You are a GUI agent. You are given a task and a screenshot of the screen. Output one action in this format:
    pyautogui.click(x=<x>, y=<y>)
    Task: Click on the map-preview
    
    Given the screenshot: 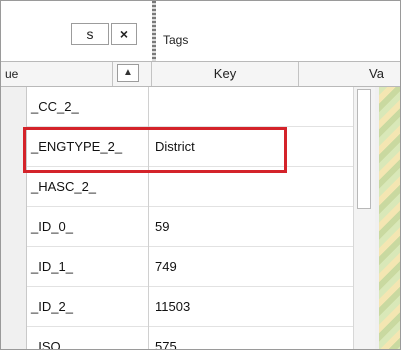 What is the action you would take?
    pyautogui.click(x=389, y=218)
    